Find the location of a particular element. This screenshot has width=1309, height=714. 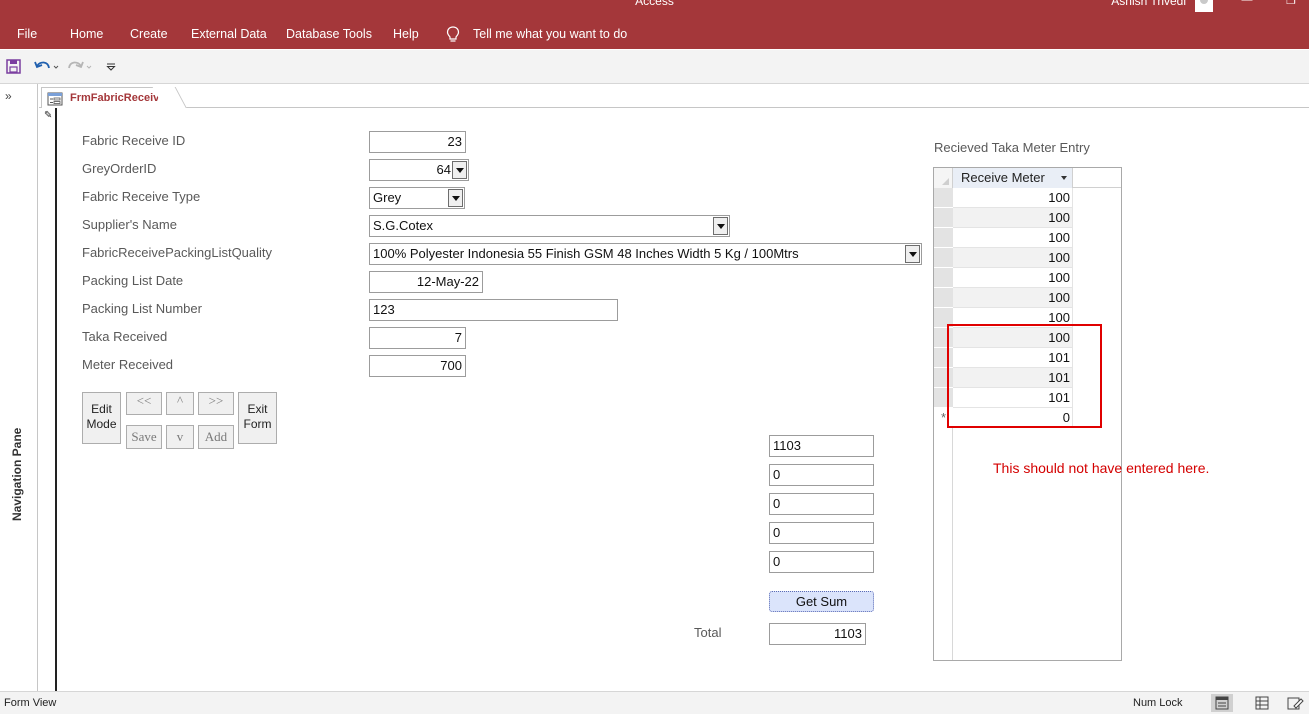

fabric-receive-id-field: 23 is located at coordinates (417, 142).